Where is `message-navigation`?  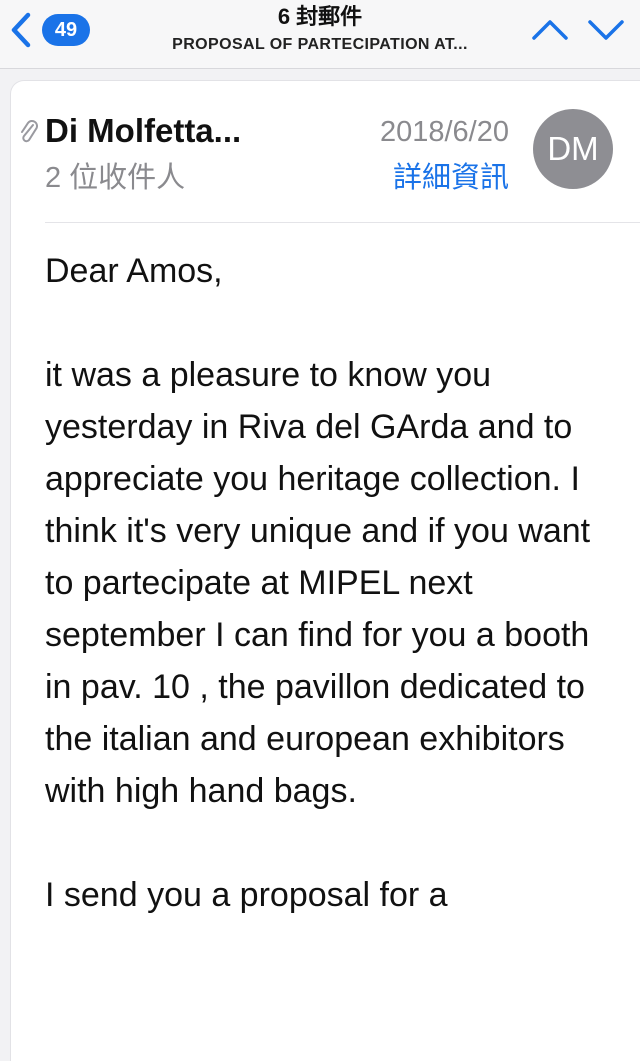 message-navigation is located at coordinates (570, 30).